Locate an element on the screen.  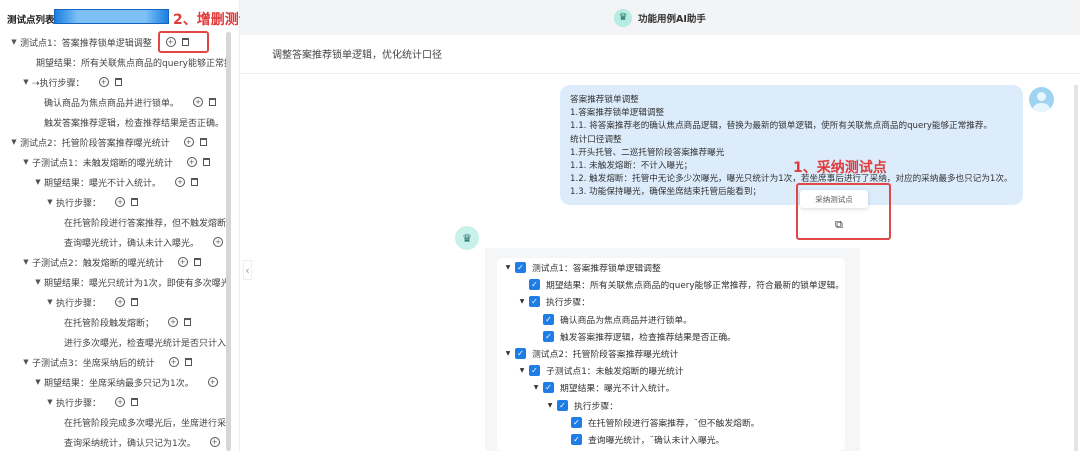
tree-row: ▼ ⇢执行步骤： + is located at coordinates (113, 82).